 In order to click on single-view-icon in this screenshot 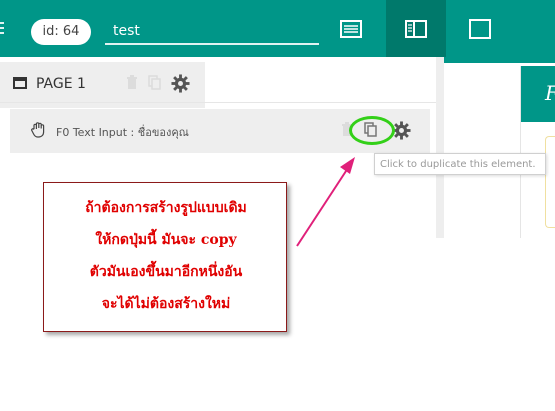, I will do `click(480, 28)`.